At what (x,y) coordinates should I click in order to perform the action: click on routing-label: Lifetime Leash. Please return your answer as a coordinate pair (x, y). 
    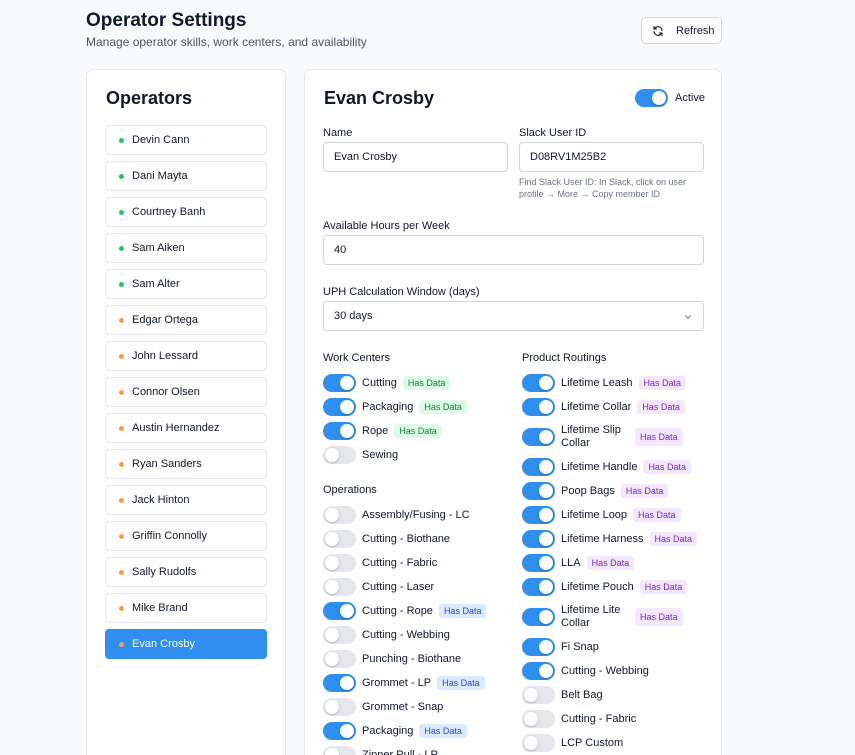
    Looking at the image, I should click on (597, 383).